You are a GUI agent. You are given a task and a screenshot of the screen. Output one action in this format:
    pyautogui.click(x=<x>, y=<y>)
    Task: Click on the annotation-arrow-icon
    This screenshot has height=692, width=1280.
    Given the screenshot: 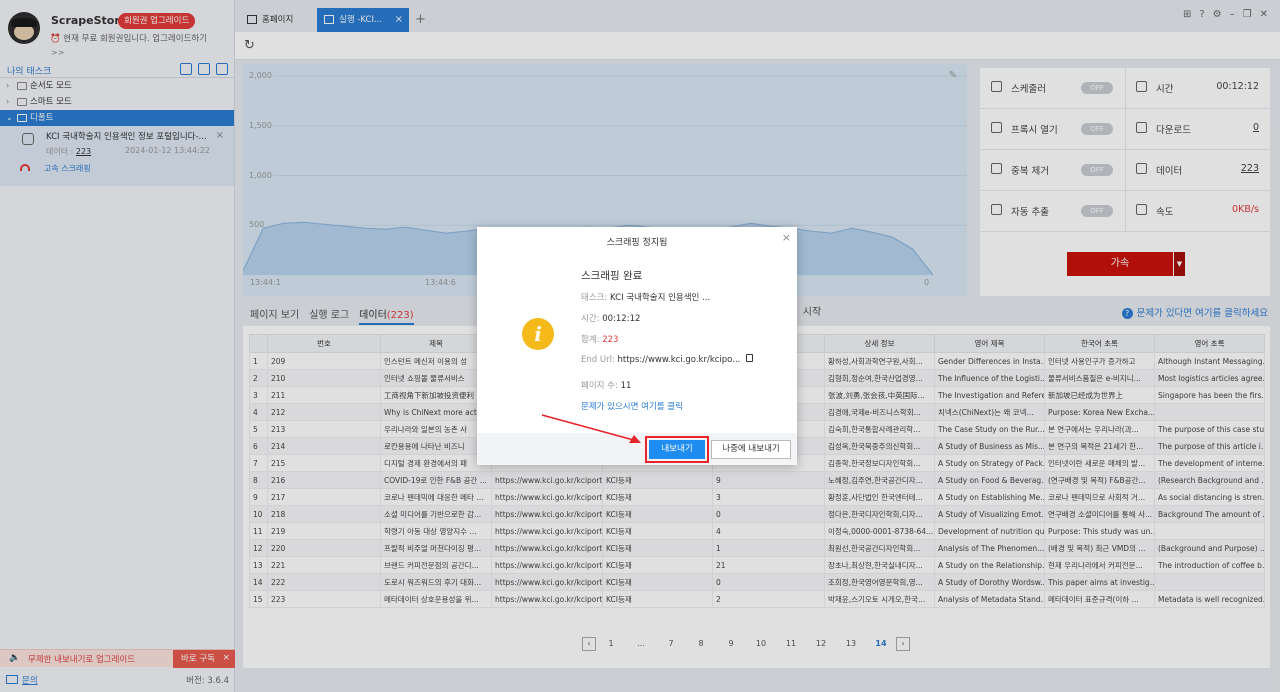 What is the action you would take?
    pyautogui.click(x=591, y=428)
    